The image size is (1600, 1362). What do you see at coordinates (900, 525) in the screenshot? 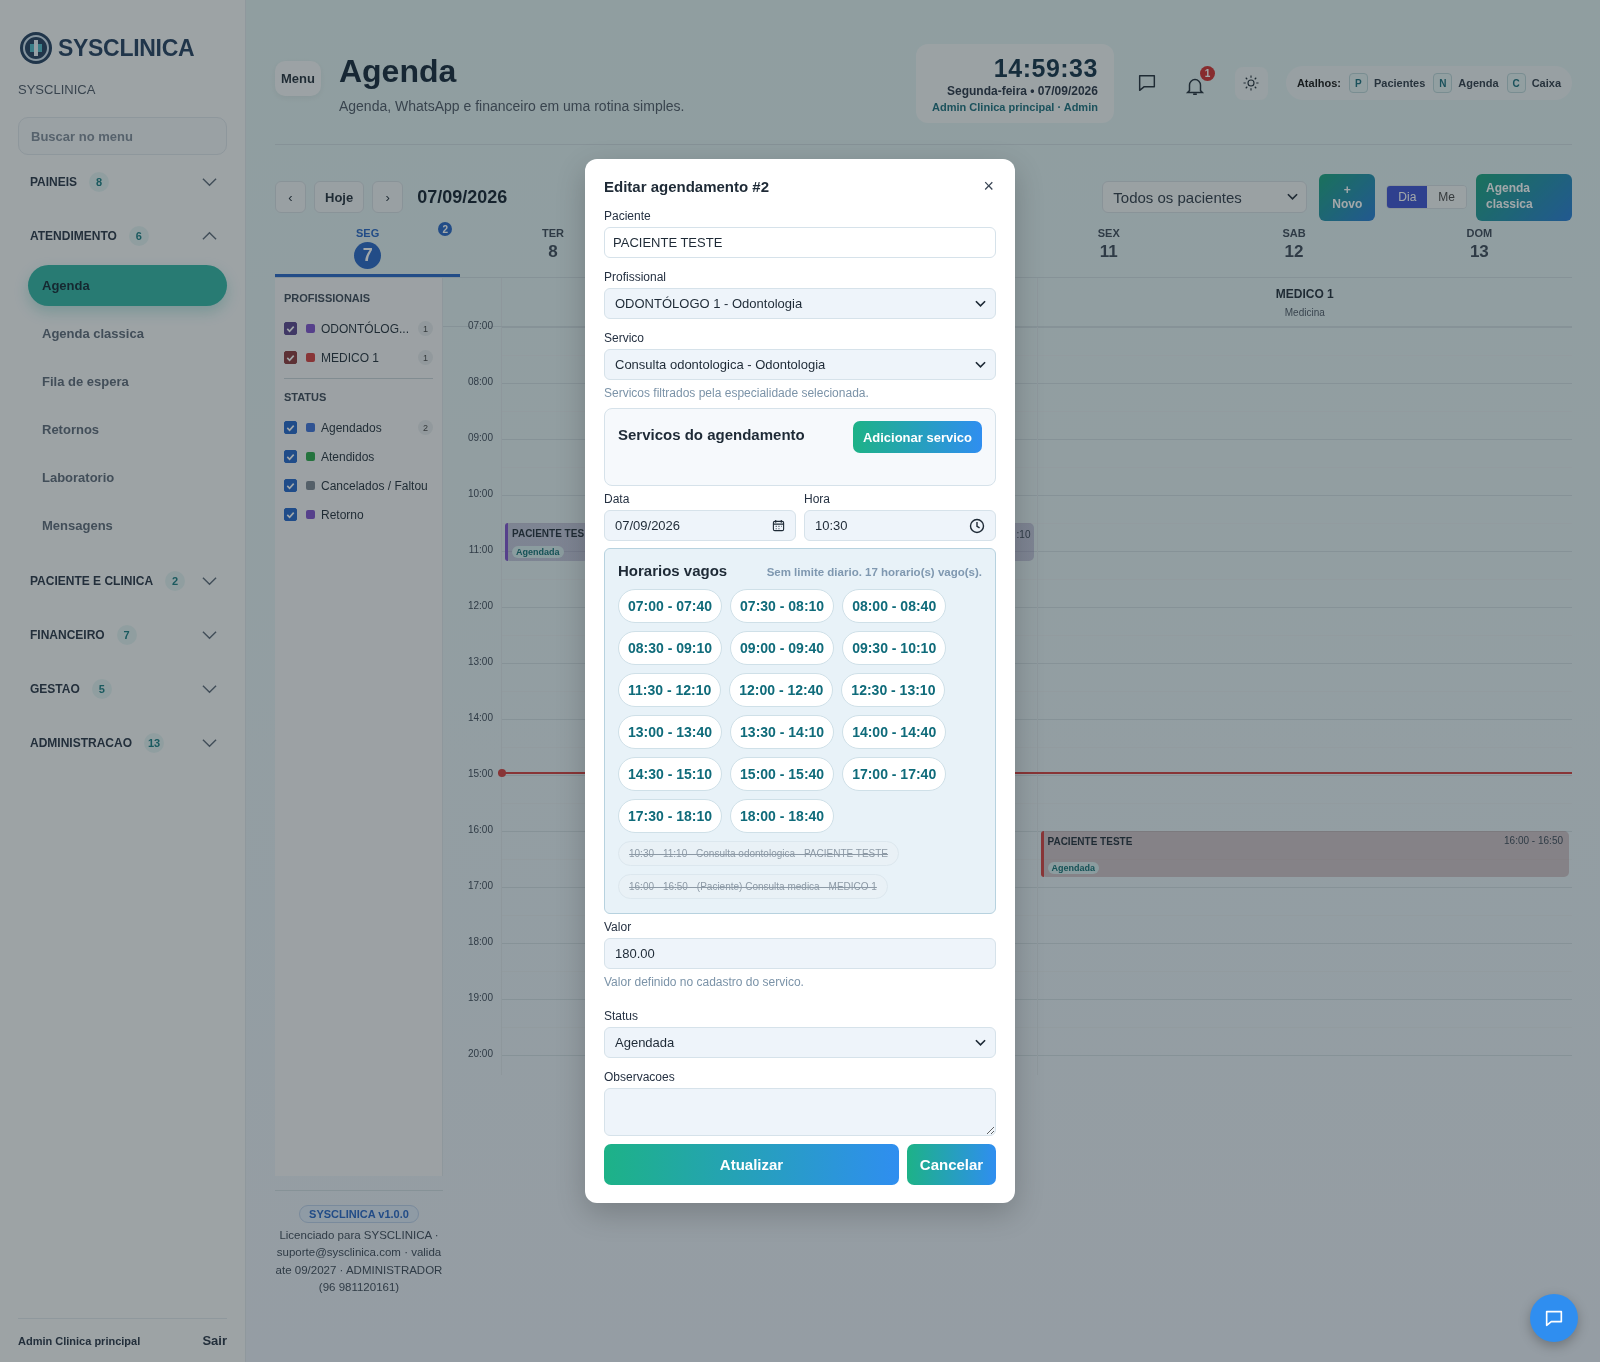
I see `time-field: 10:30` at bounding box center [900, 525].